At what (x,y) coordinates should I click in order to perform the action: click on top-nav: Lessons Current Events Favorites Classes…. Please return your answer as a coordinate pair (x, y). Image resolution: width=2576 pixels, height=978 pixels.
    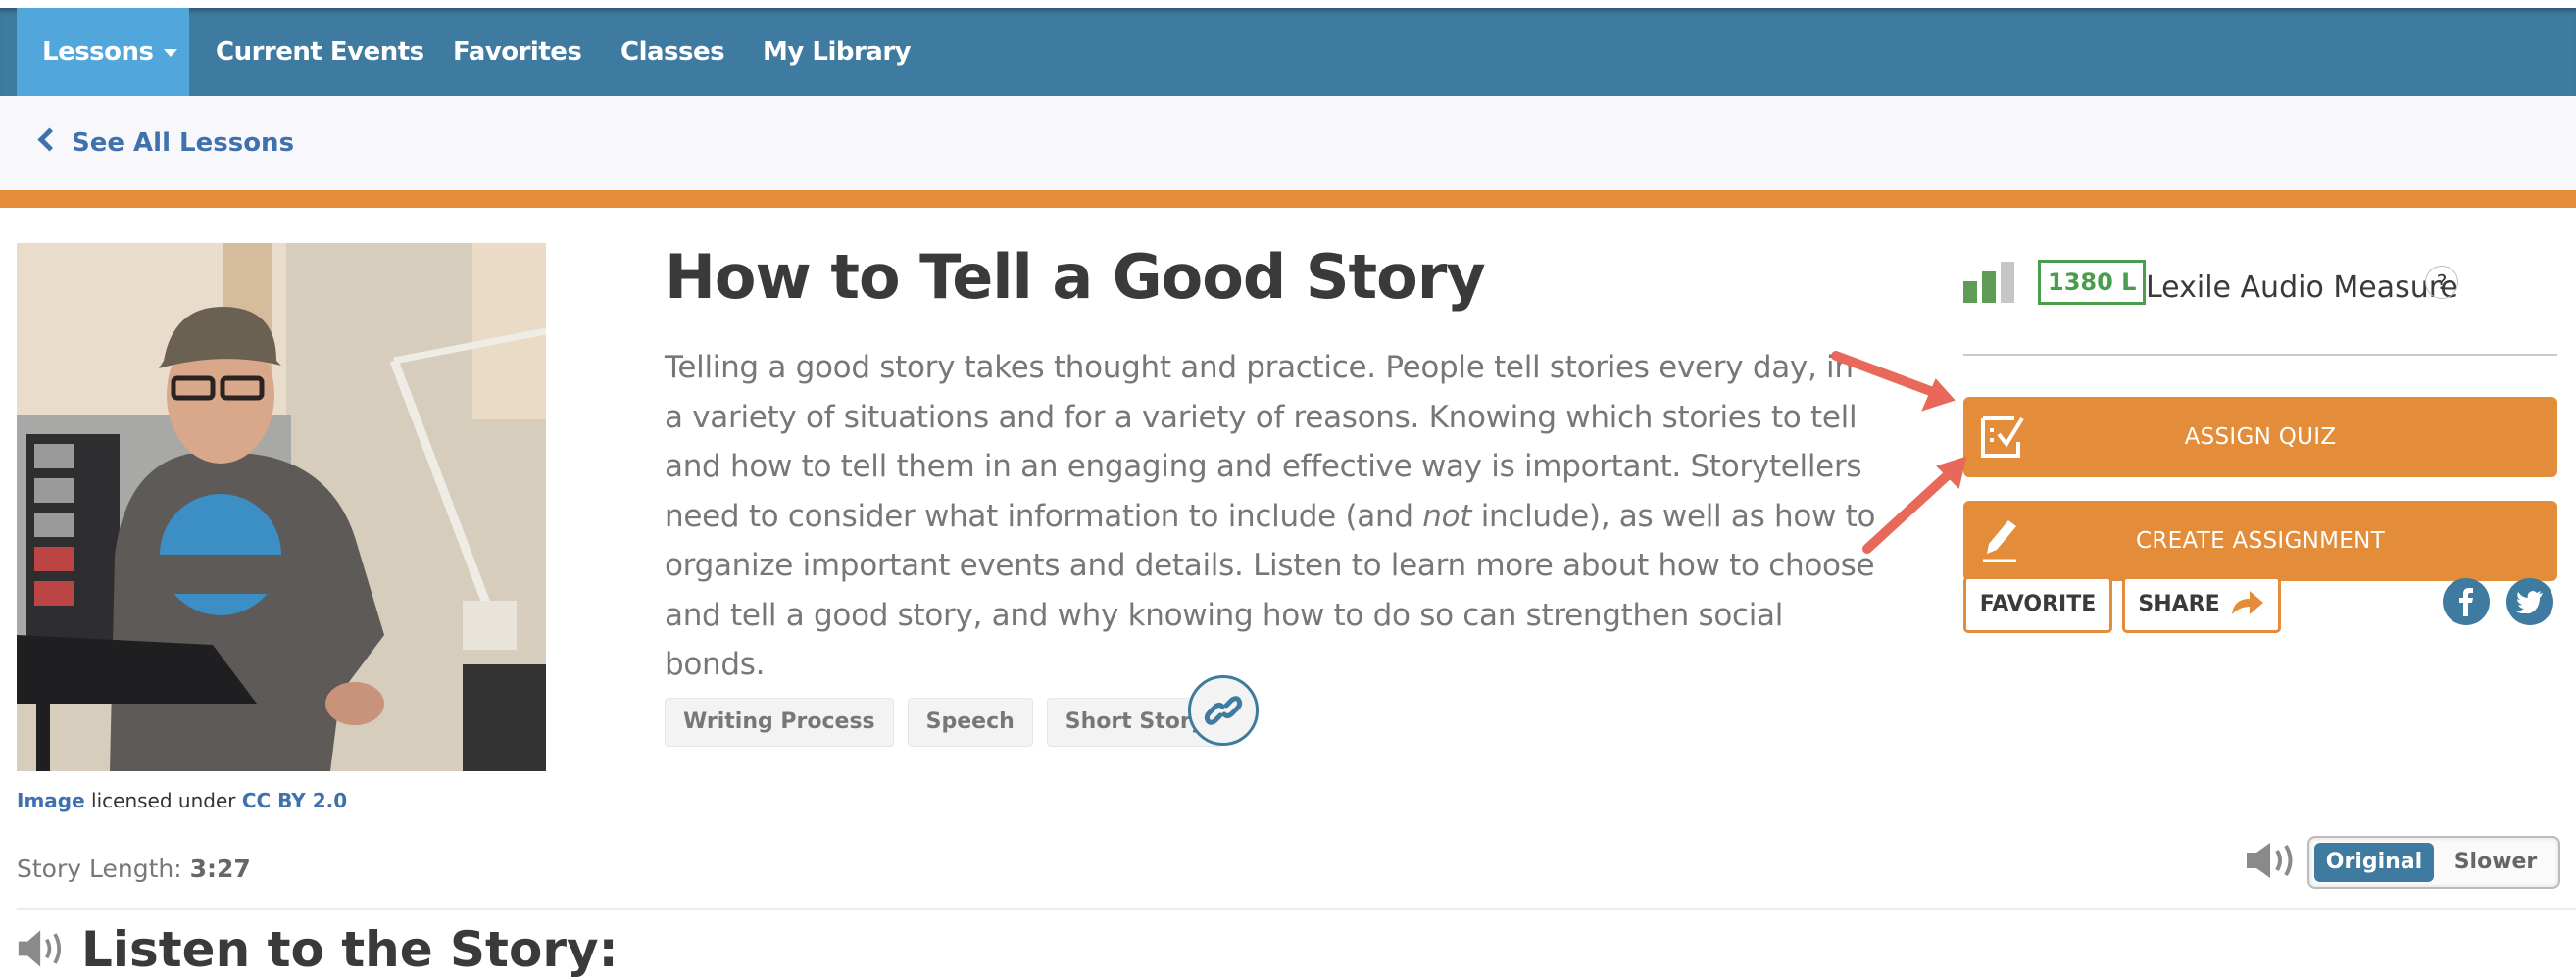
    Looking at the image, I should click on (1288, 52).